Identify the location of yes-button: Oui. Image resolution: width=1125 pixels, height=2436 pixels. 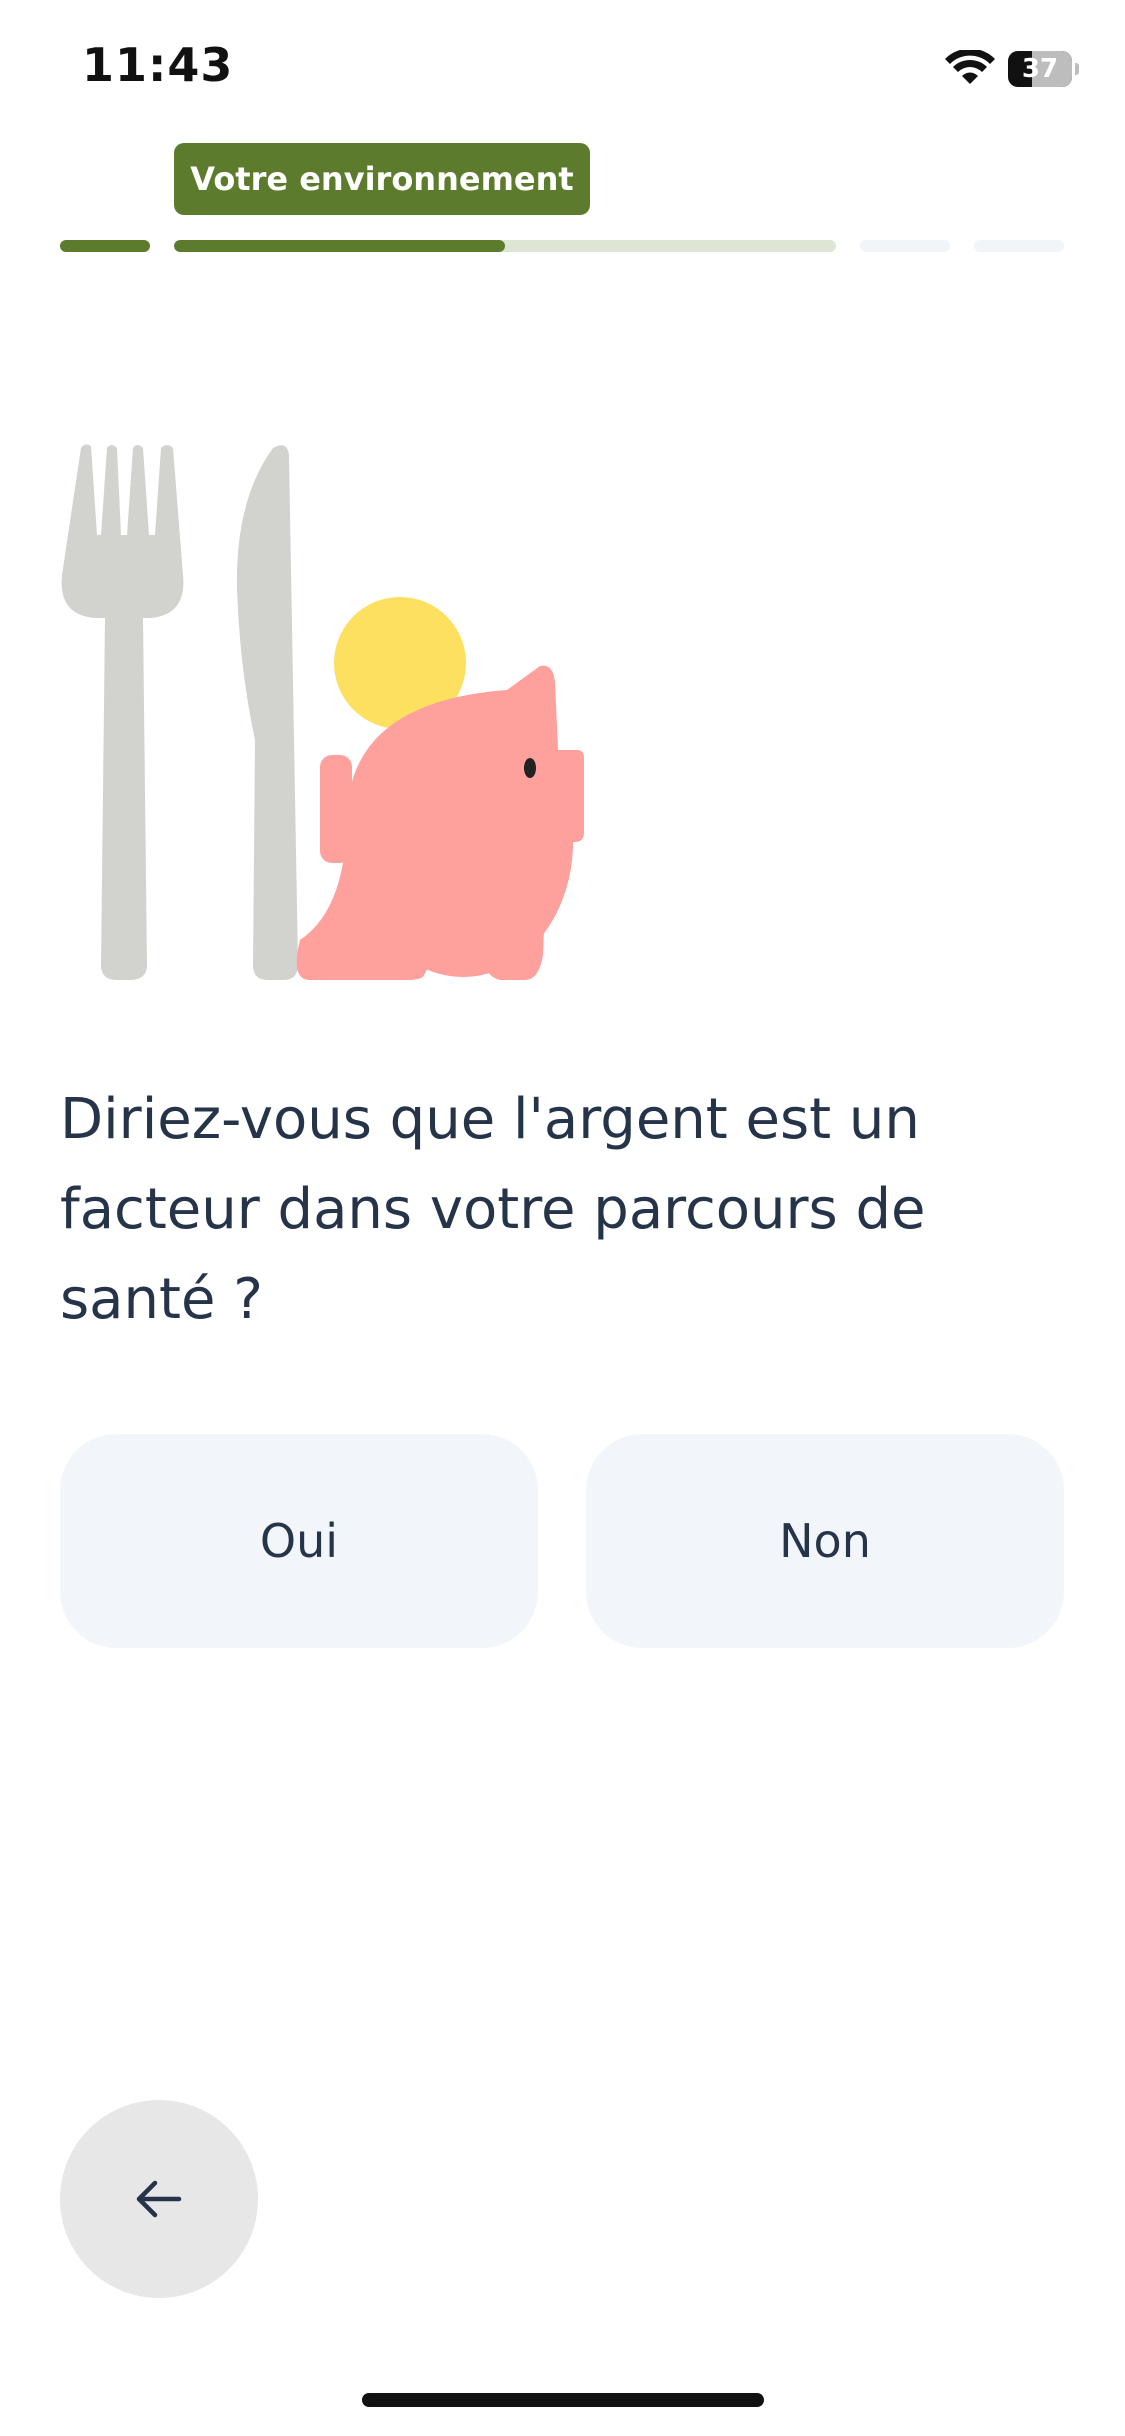
(299, 1541).